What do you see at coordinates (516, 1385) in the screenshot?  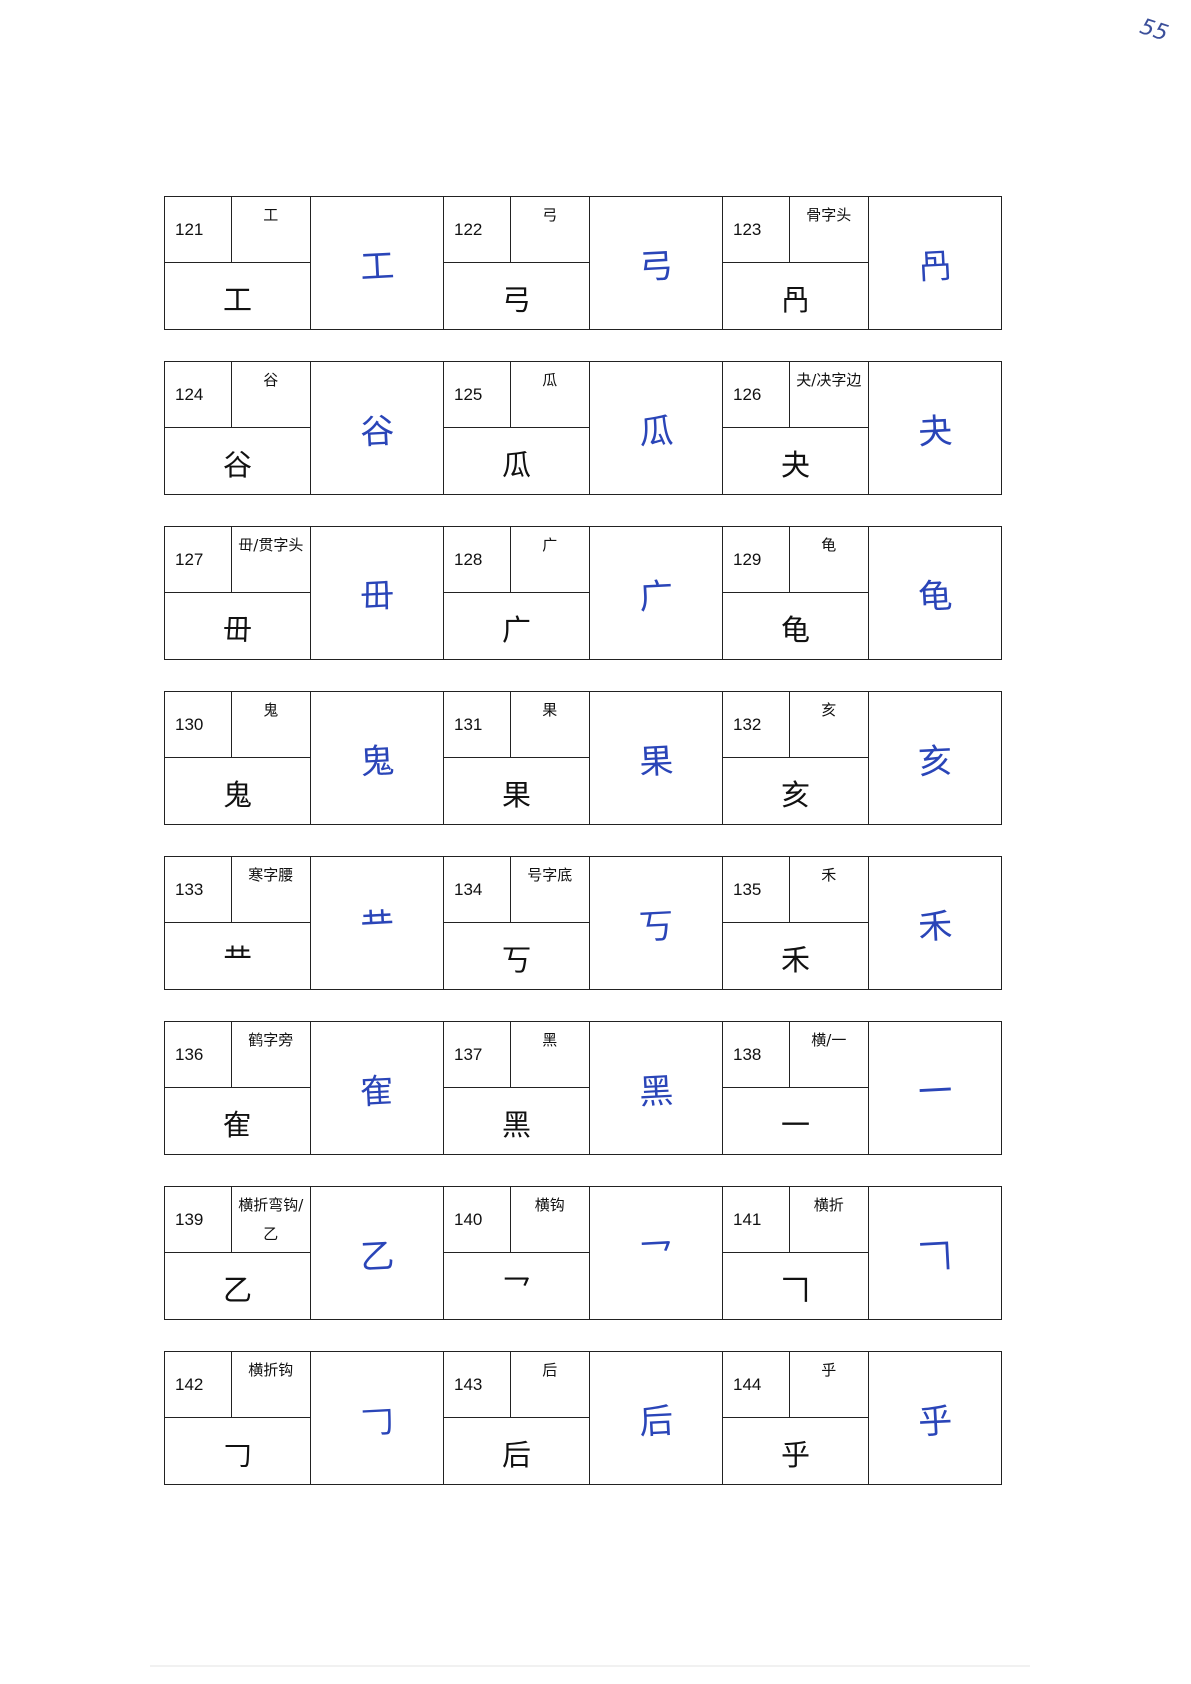 I see `entry-header: 143 后` at bounding box center [516, 1385].